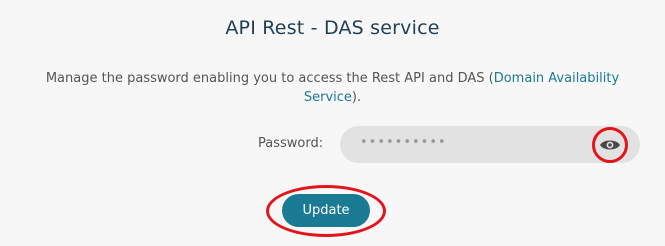  I want to click on toggle-visibility-button, so click(610, 145).